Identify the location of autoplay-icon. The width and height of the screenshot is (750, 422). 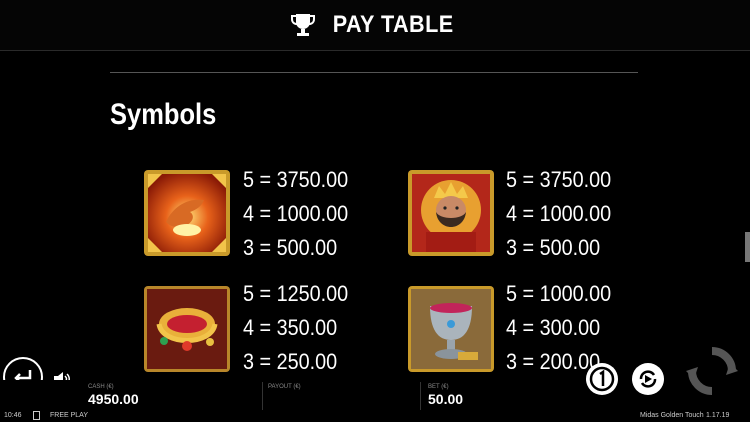
(648, 379).